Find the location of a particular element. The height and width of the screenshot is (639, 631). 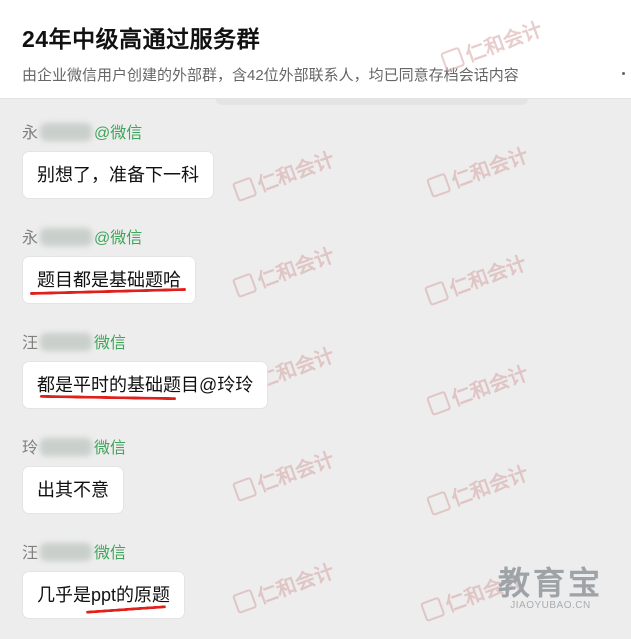

message-sender: 玲 微信 is located at coordinates (74, 446).